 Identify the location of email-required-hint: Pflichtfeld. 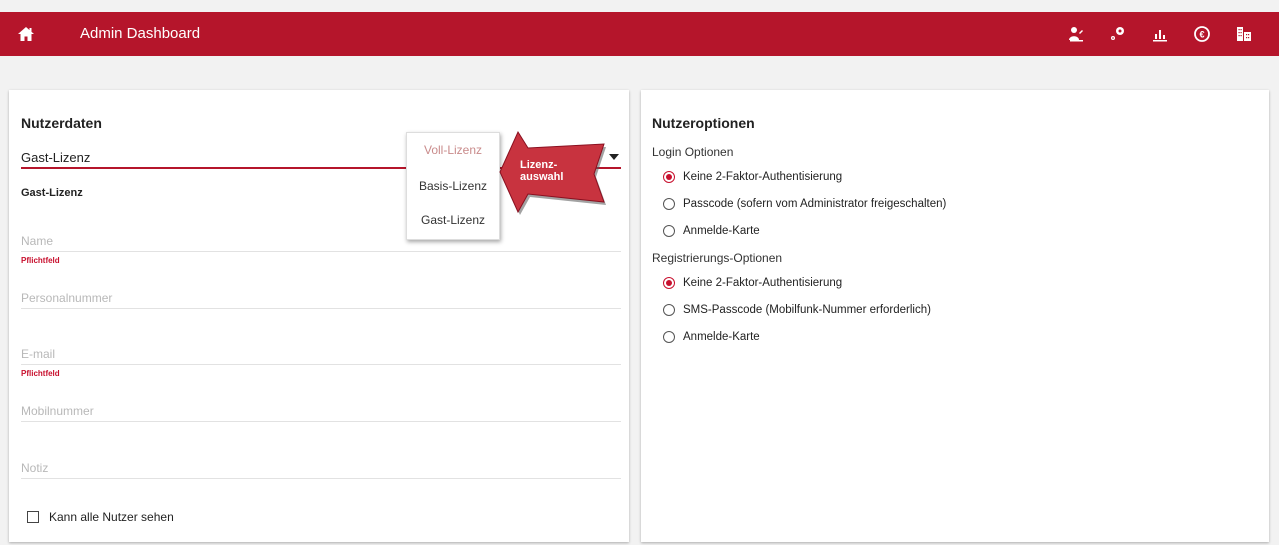
(40, 373).